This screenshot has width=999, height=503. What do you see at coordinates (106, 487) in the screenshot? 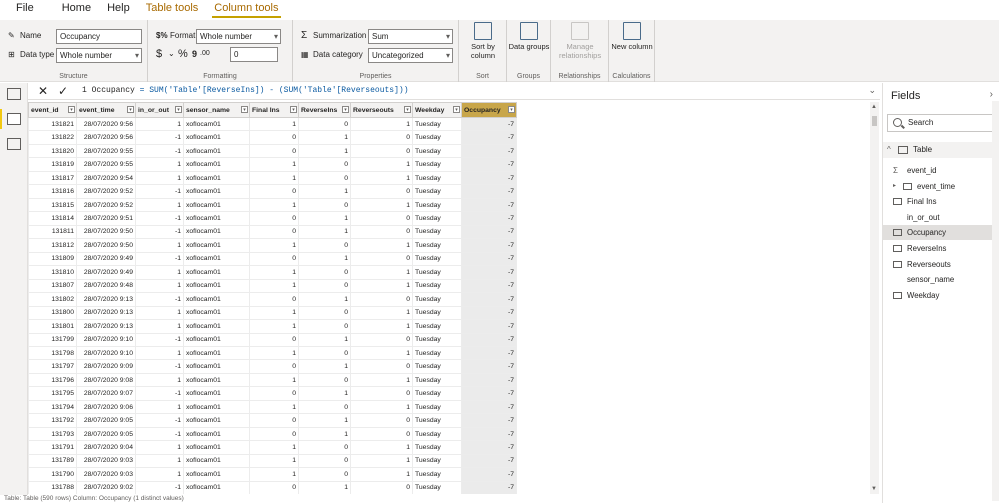
I see `table-cell: 28/07/2020 9:02` at bounding box center [106, 487].